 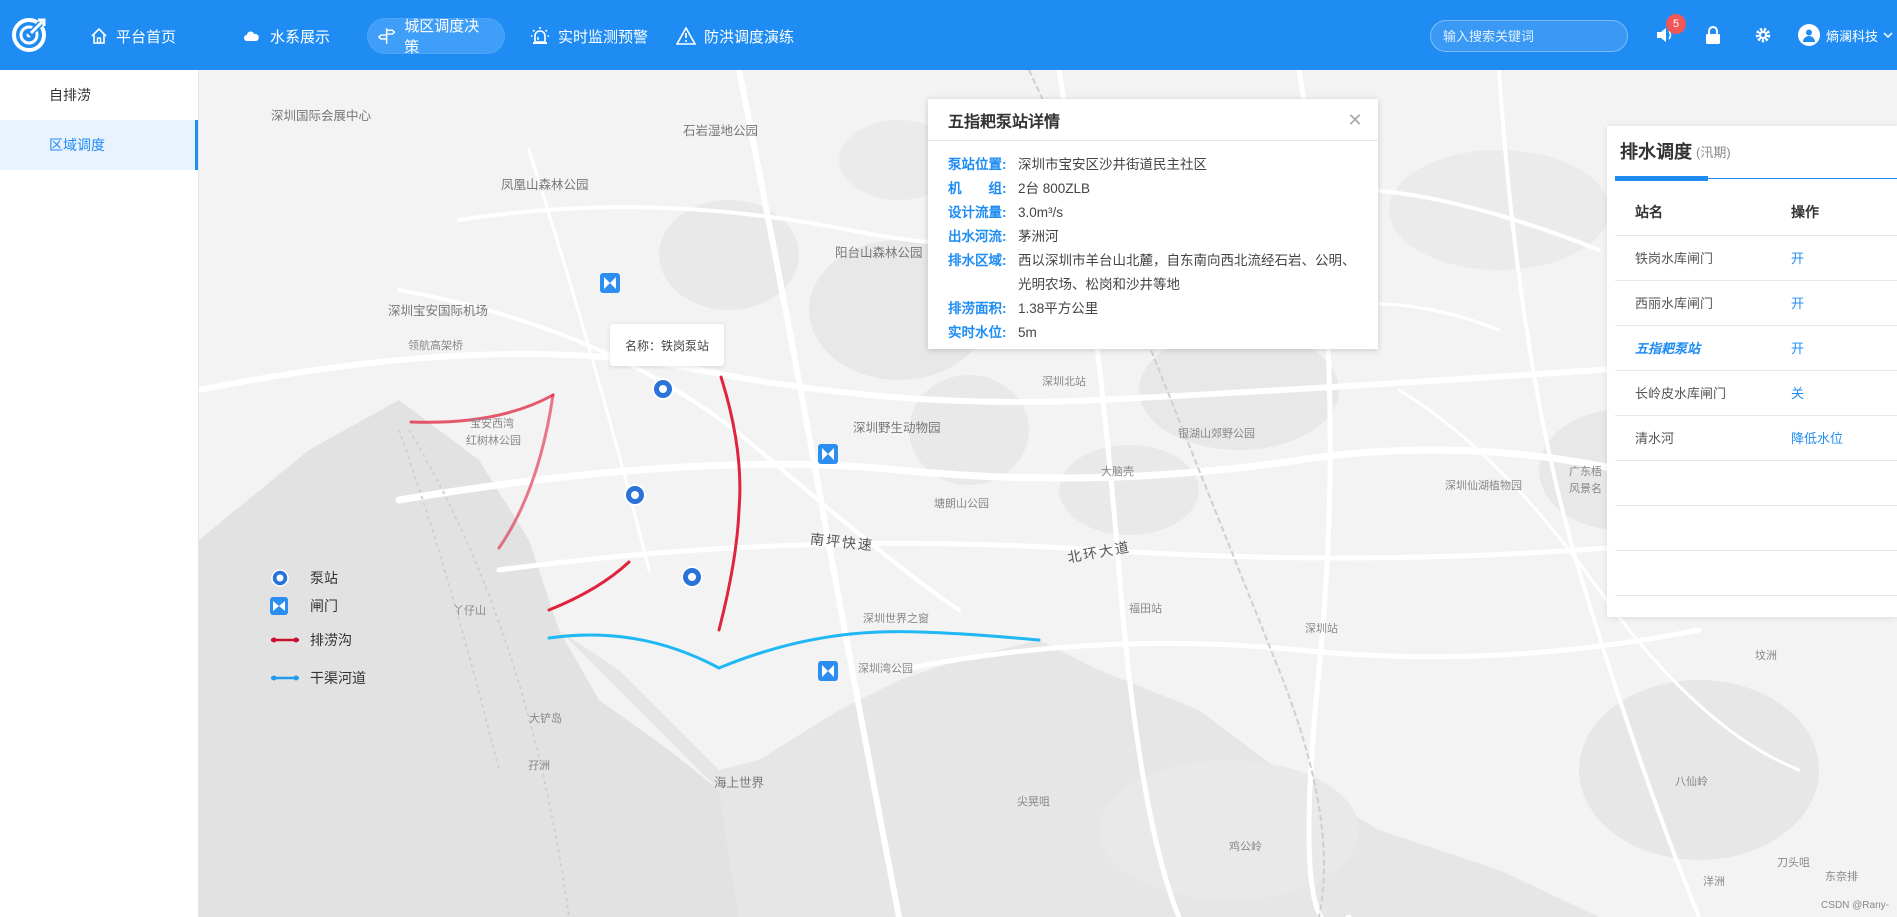 What do you see at coordinates (1844, 213) in the screenshot?
I see `column-header-operation: 操作` at bounding box center [1844, 213].